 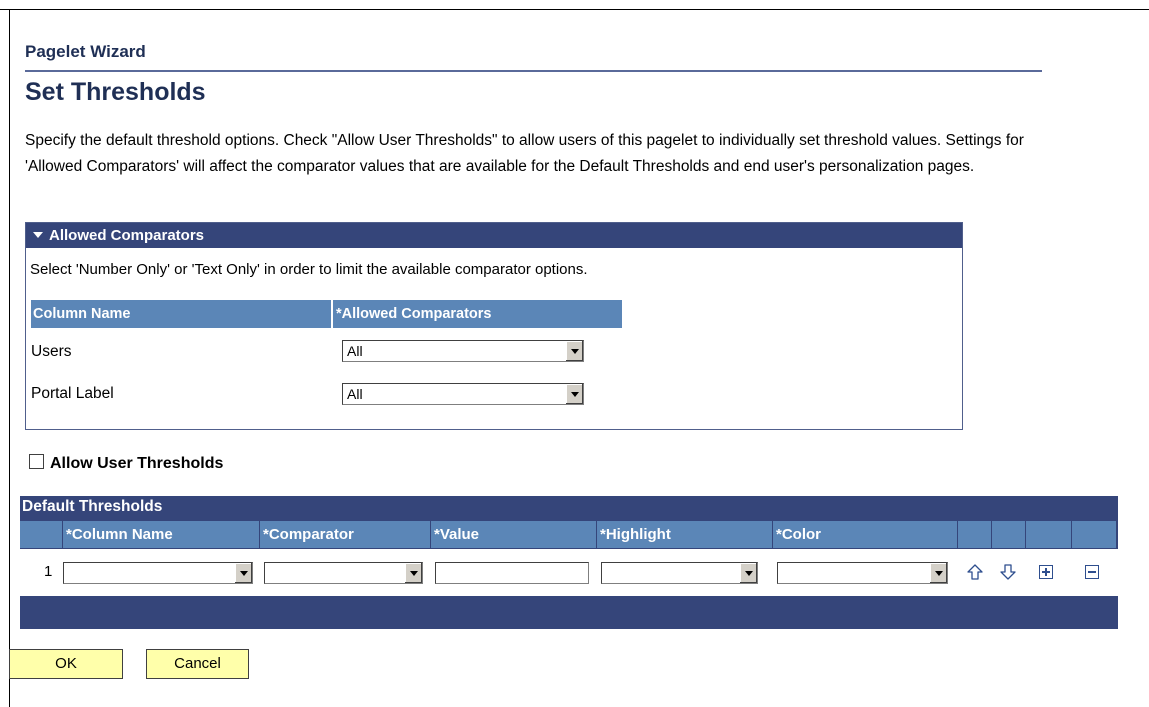 I want to click on delete-row-icon, so click(x=1092, y=572).